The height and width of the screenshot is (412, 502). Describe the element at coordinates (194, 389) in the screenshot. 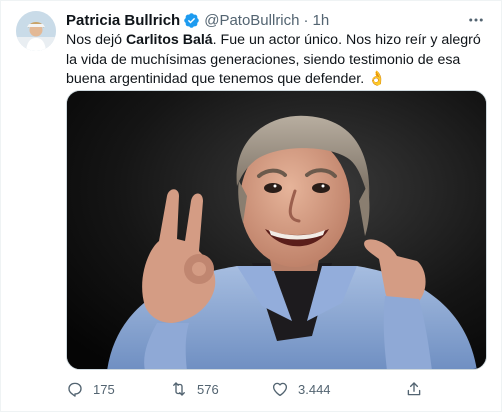

I see `retweet-button: 576` at that location.